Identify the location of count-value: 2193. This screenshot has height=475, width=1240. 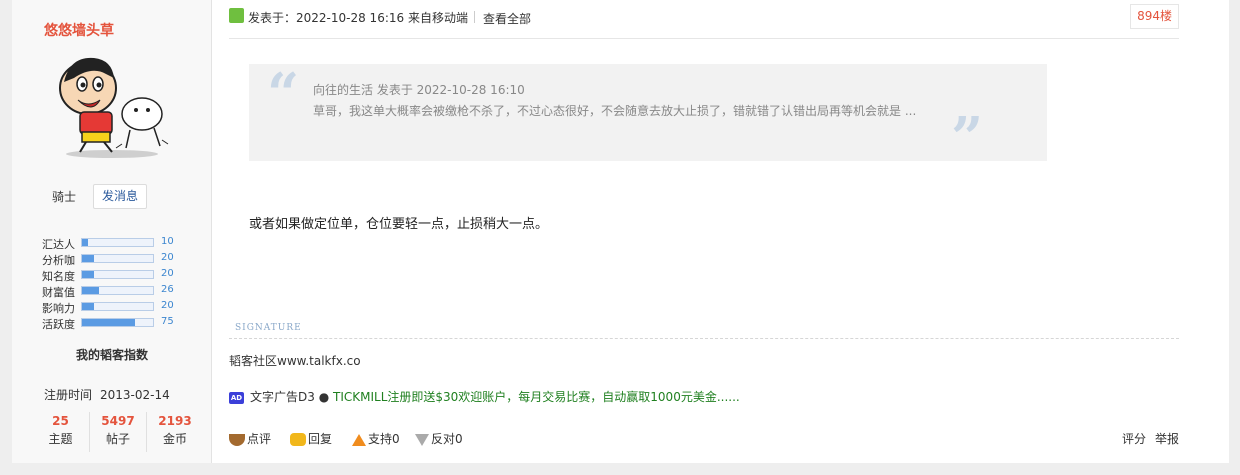
(175, 421).